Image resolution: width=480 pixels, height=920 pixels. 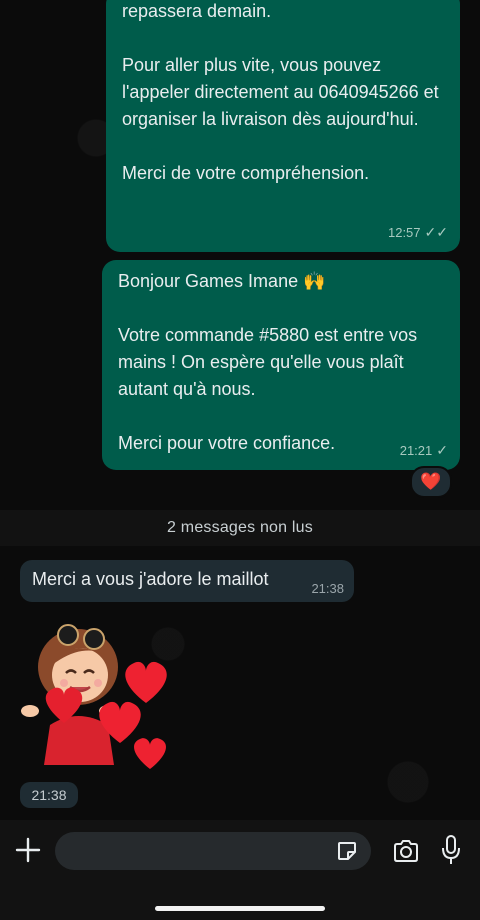 What do you see at coordinates (240, 908) in the screenshot?
I see `home-indicator` at bounding box center [240, 908].